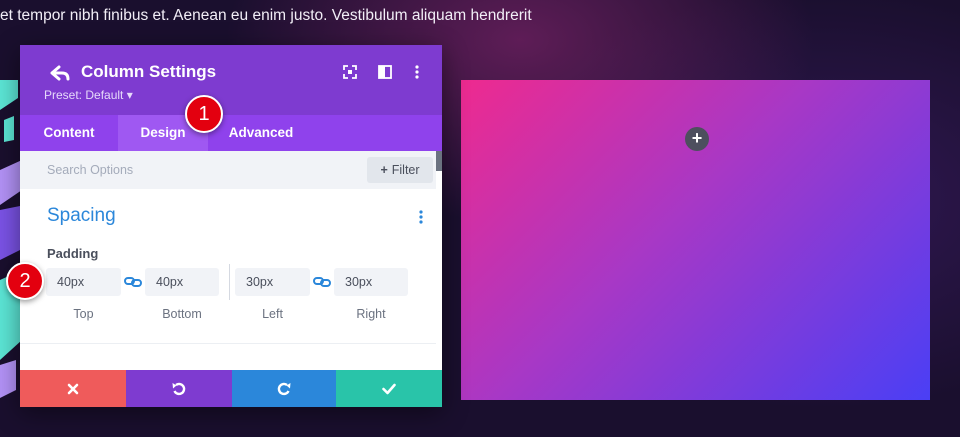 The height and width of the screenshot is (437, 960). Describe the element at coordinates (405, 170) in the screenshot. I see `filter-label: Filter` at that location.